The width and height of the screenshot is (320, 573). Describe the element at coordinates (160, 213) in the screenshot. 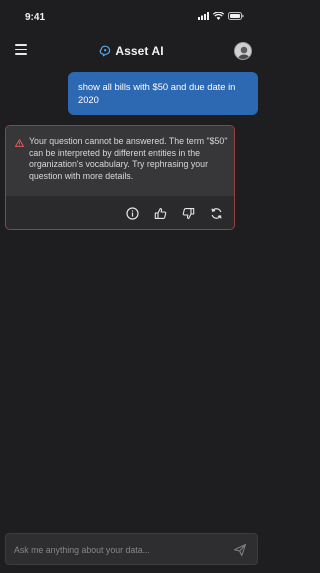

I see `thumbs-up-icon` at that location.